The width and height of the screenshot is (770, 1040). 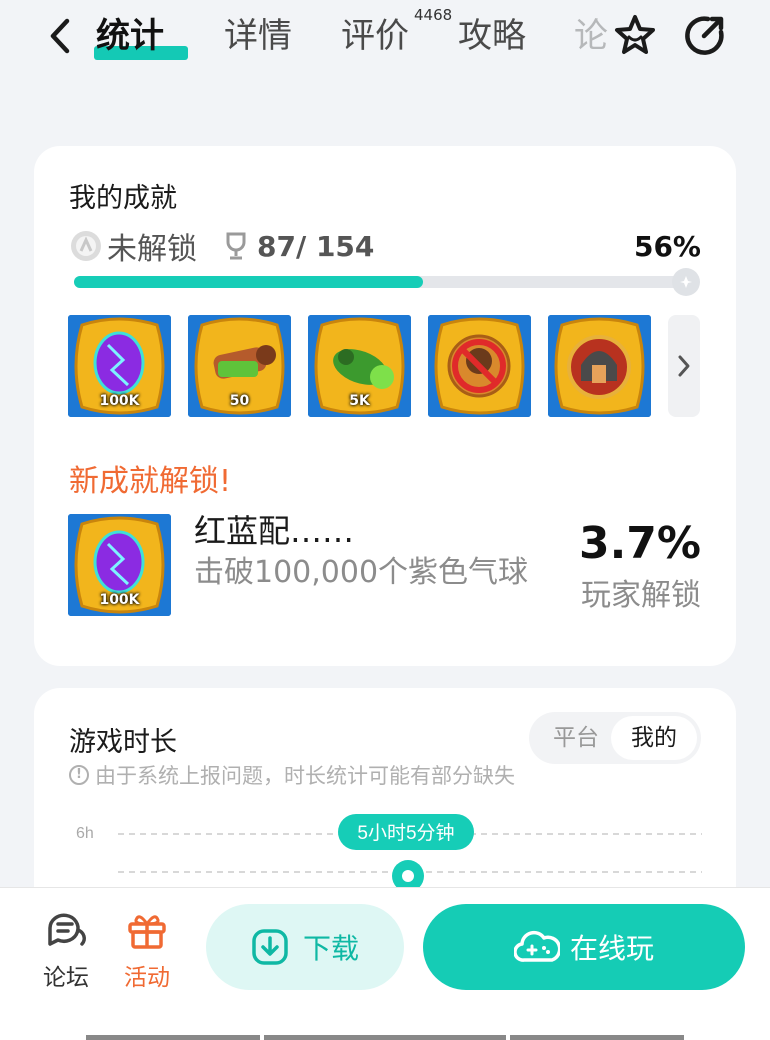 I want to click on data-point-center, so click(x=408, y=876).